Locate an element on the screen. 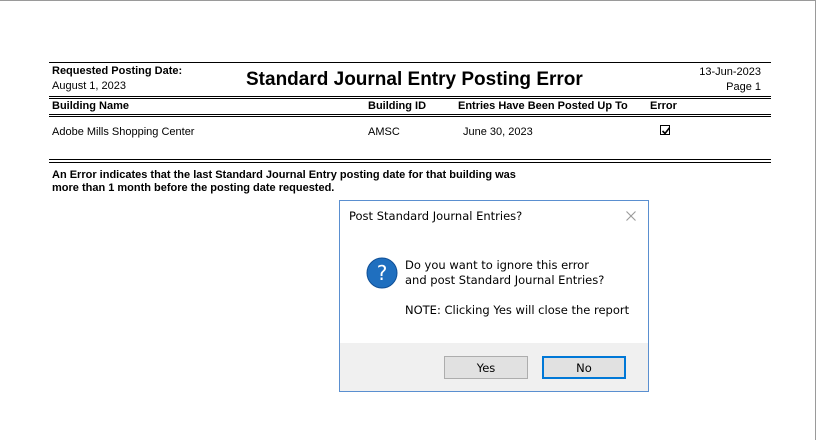 The image size is (820, 440). dialog-message-line-2: and post Standard Journal Entries? is located at coordinates (505, 280).